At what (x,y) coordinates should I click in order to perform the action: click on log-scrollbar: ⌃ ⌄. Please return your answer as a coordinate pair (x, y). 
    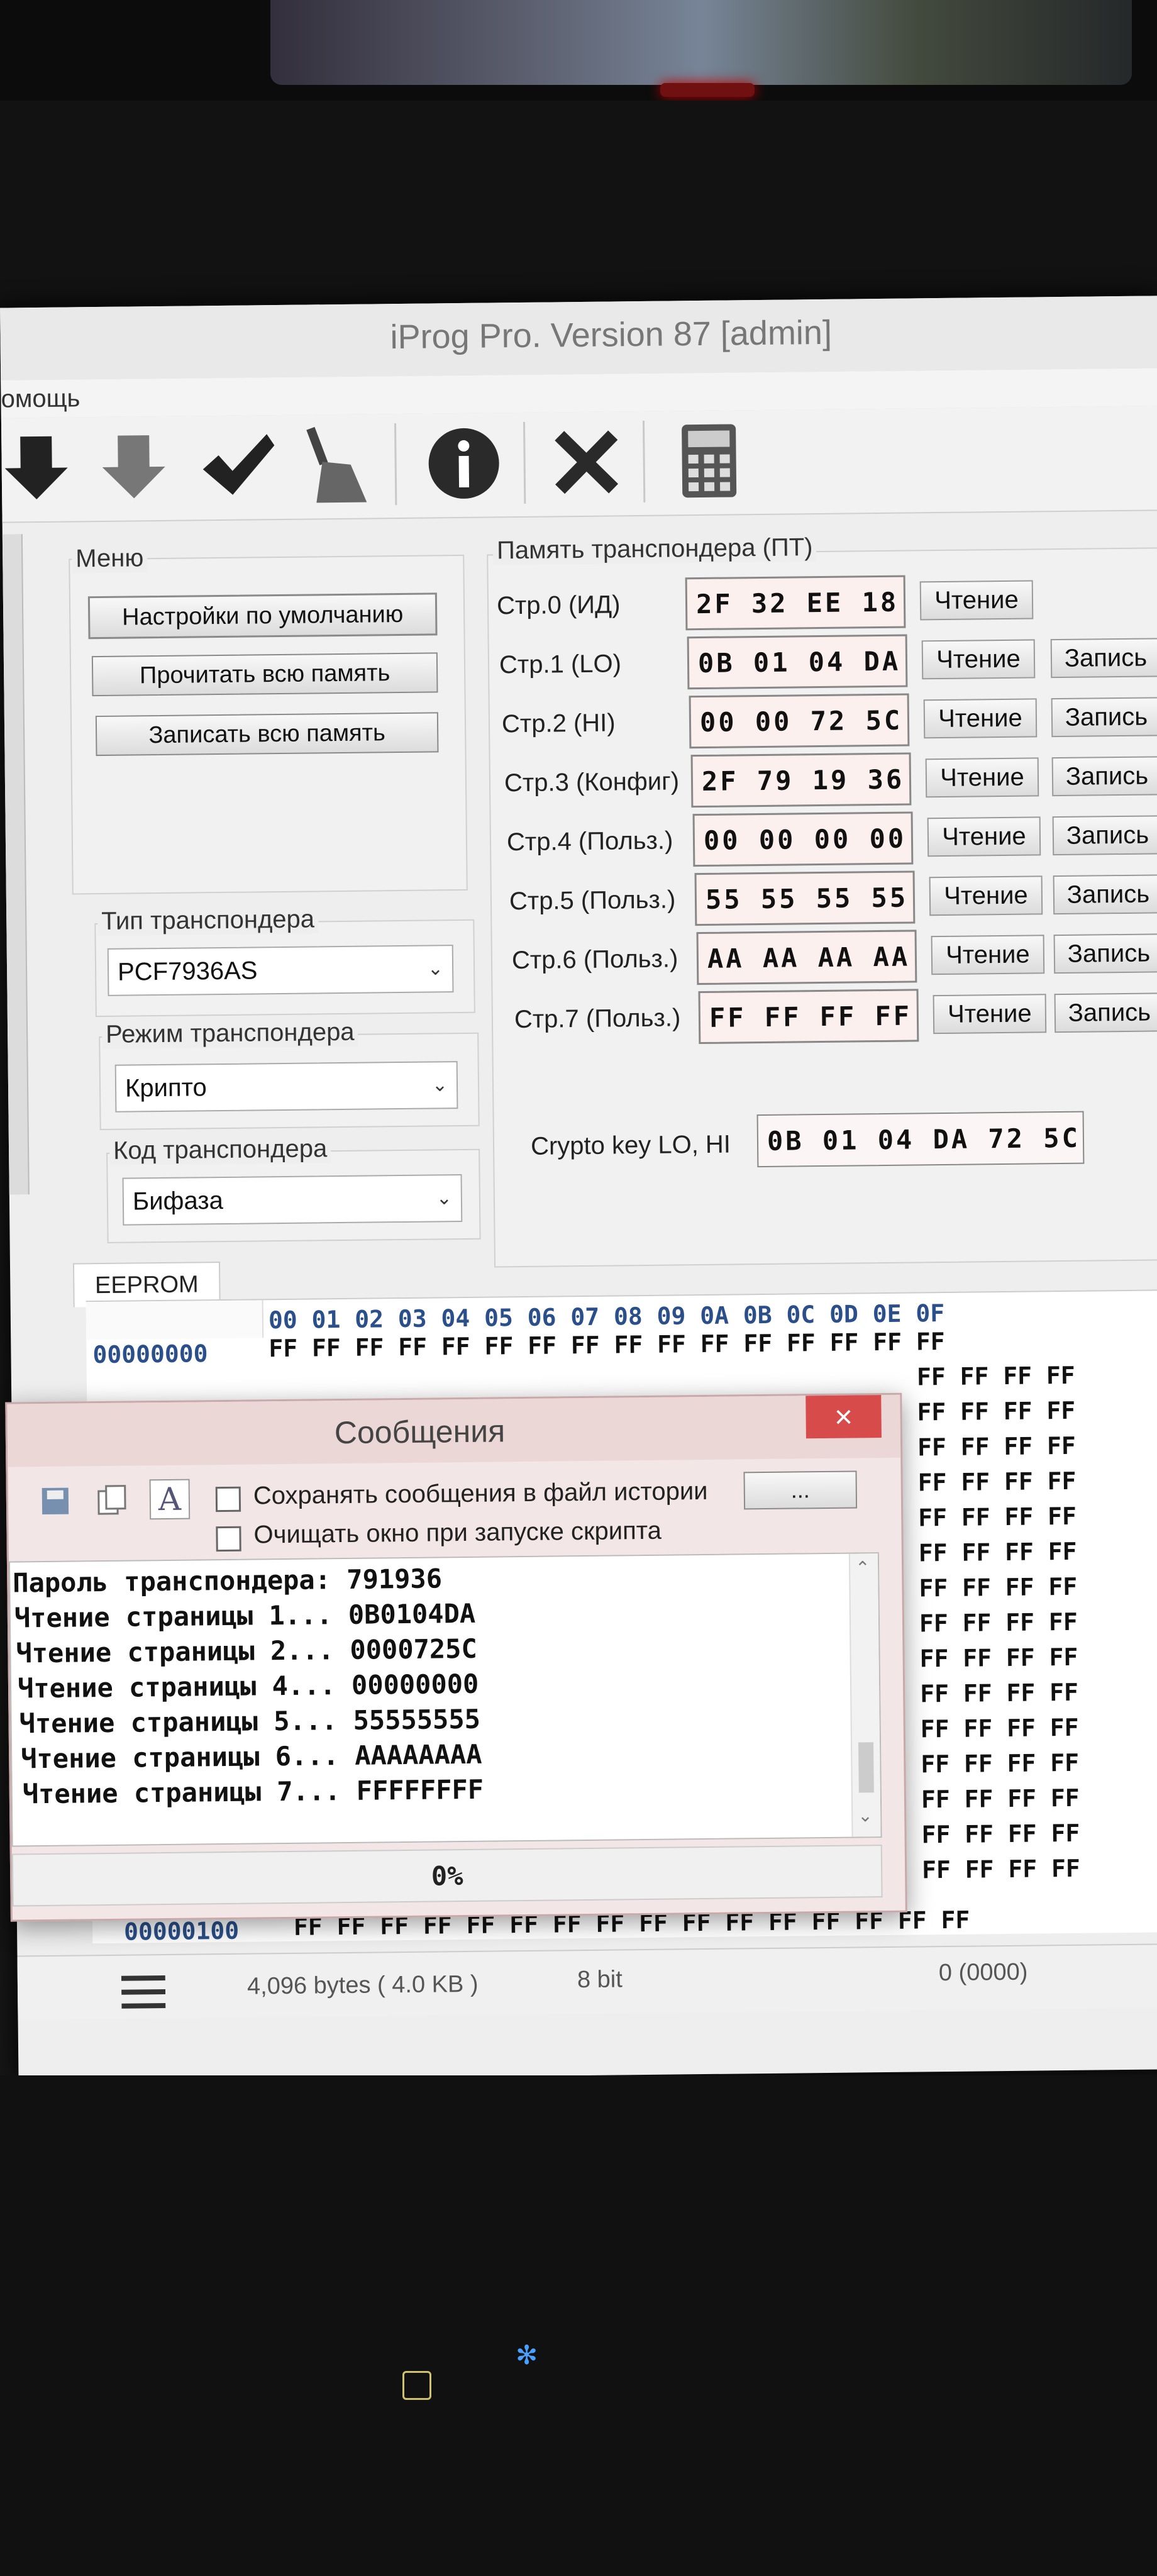
    Looking at the image, I should click on (864, 1695).